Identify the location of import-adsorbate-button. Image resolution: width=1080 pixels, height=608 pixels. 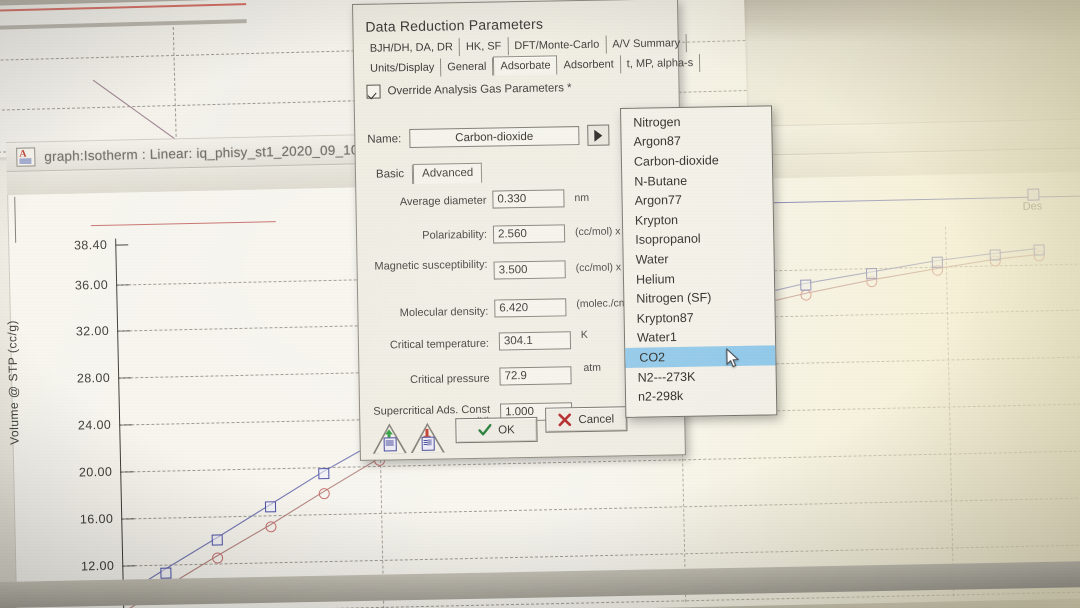
(389, 439).